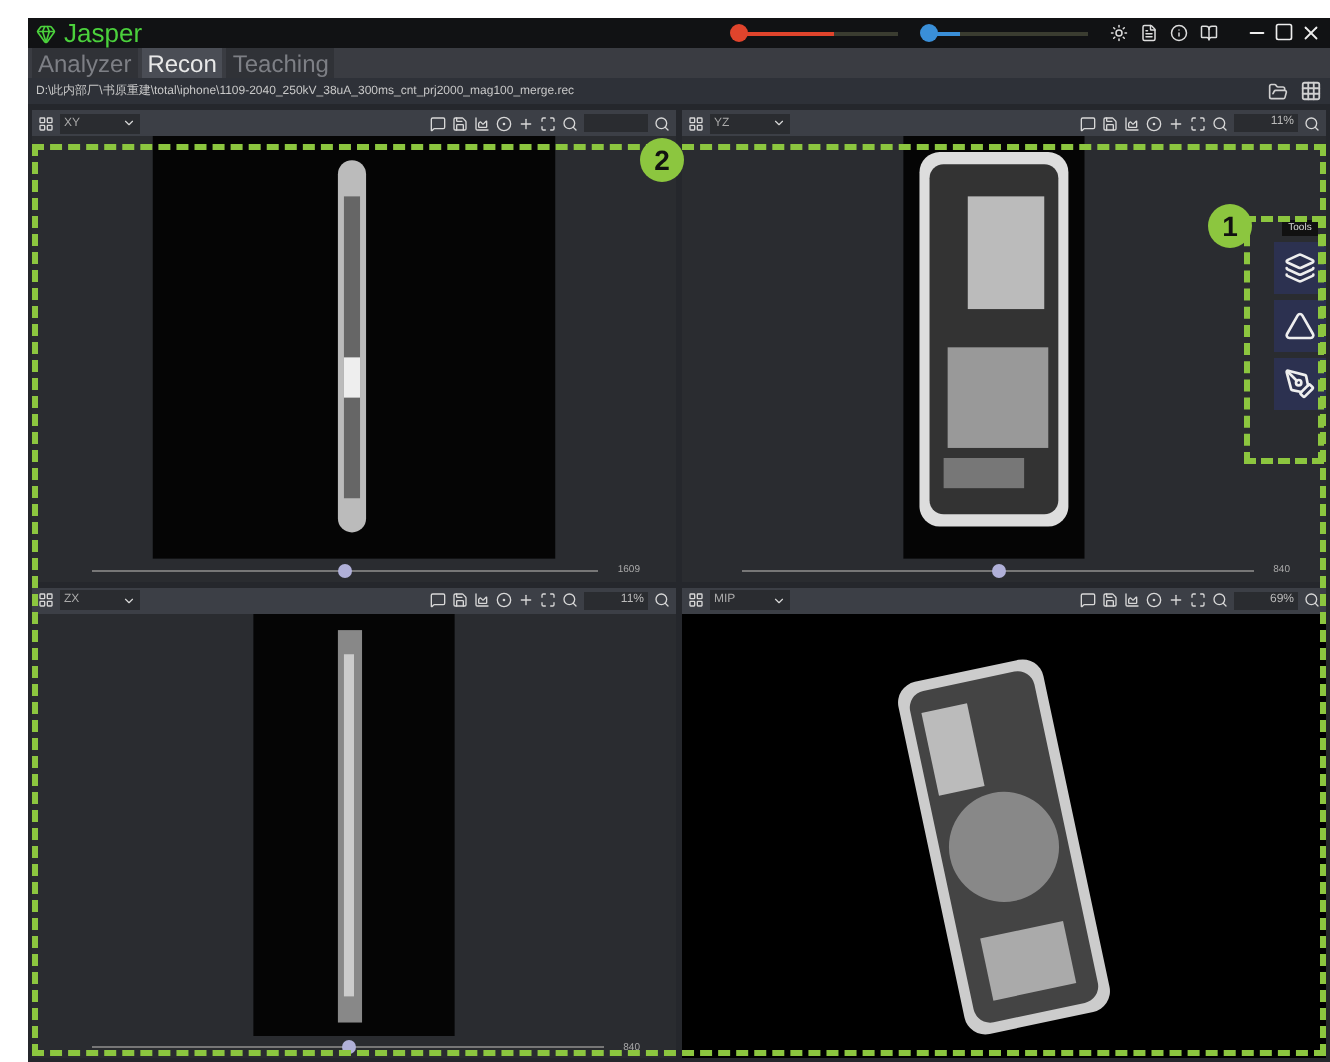  Describe the element at coordinates (1278, 91) in the screenshot. I see `folder-icon` at that location.